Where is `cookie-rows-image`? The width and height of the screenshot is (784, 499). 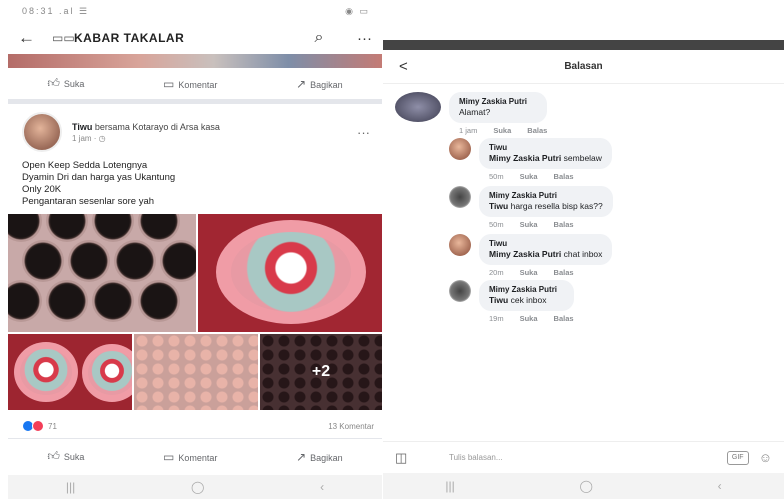 cookie-rows-image is located at coordinates (196, 372).